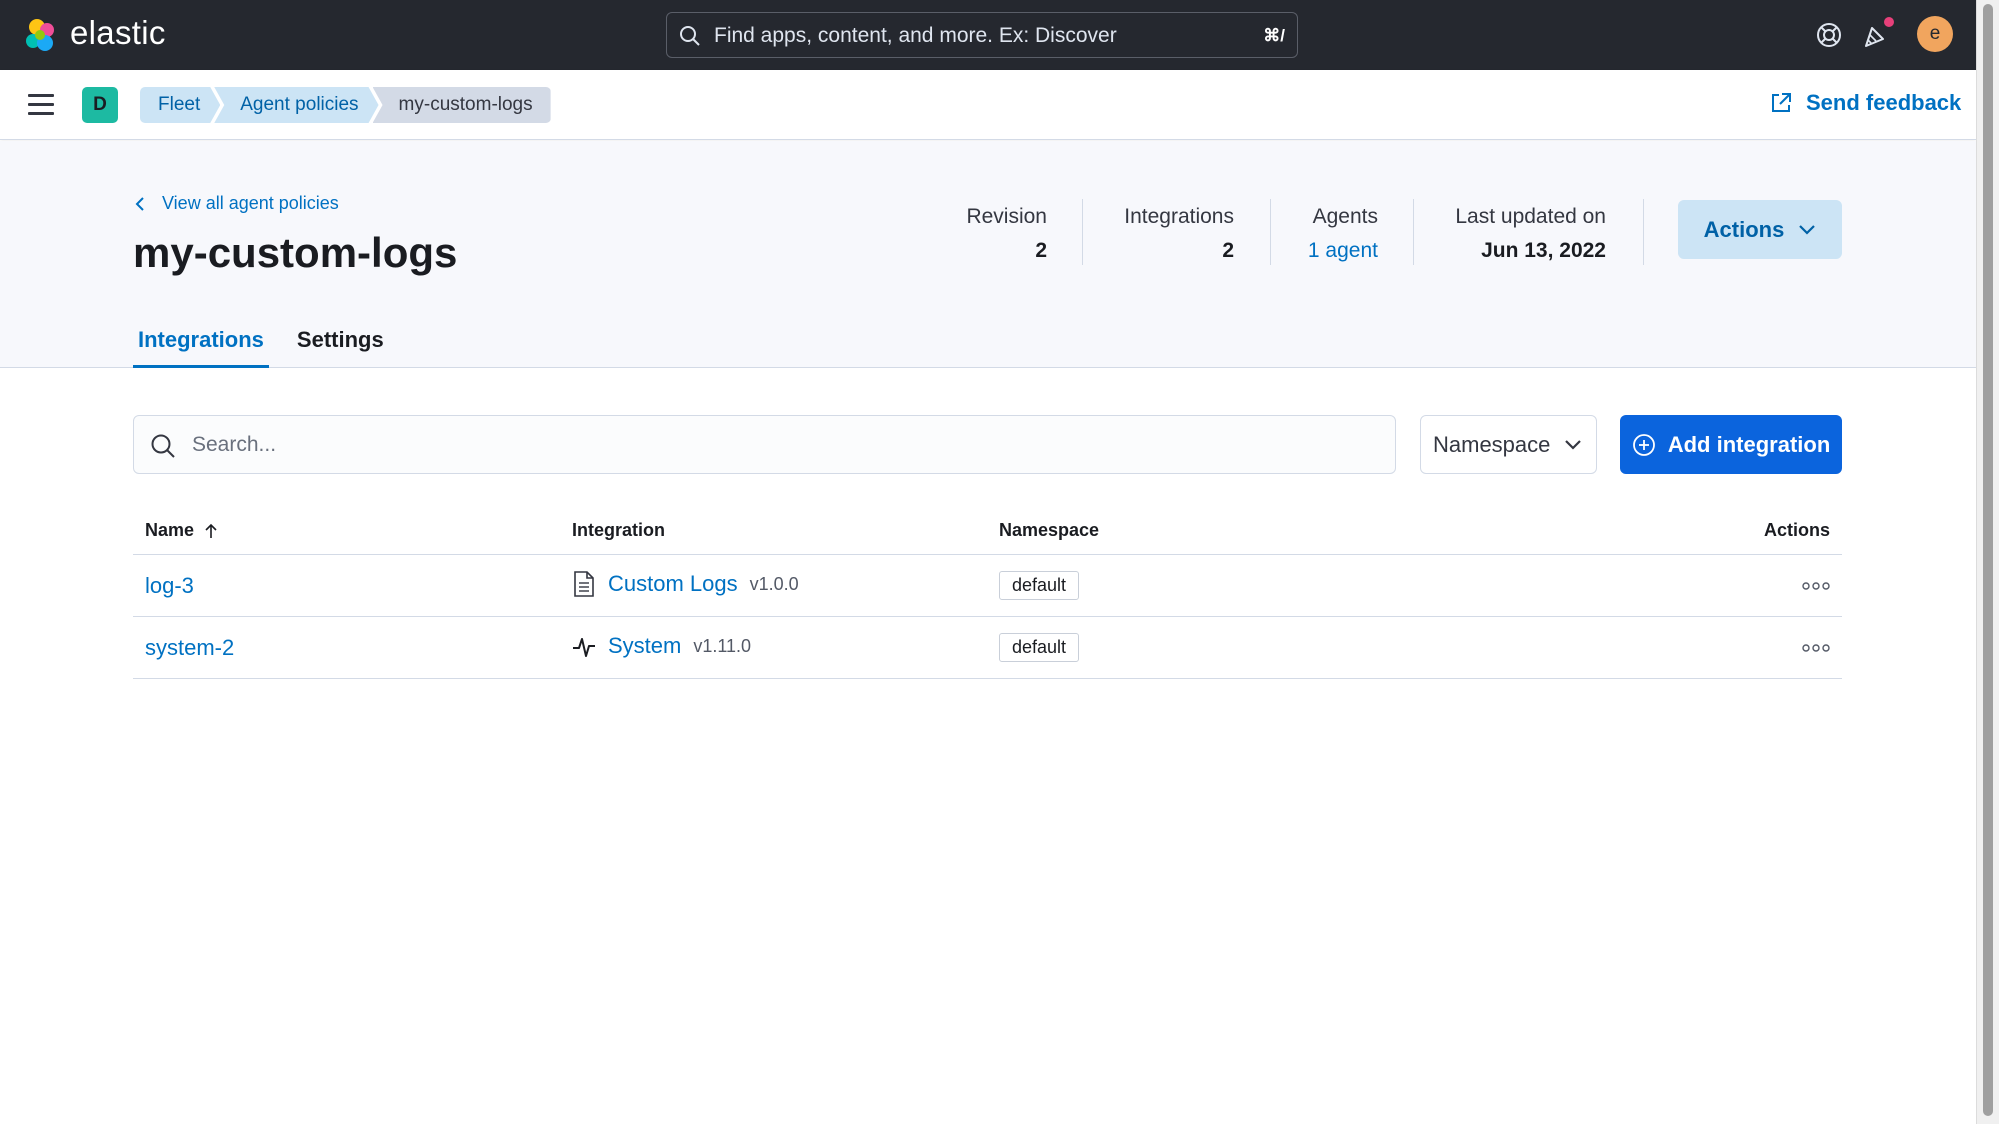 This screenshot has width=1999, height=1124. I want to click on integration-version: v1.0.0, so click(774, 583).